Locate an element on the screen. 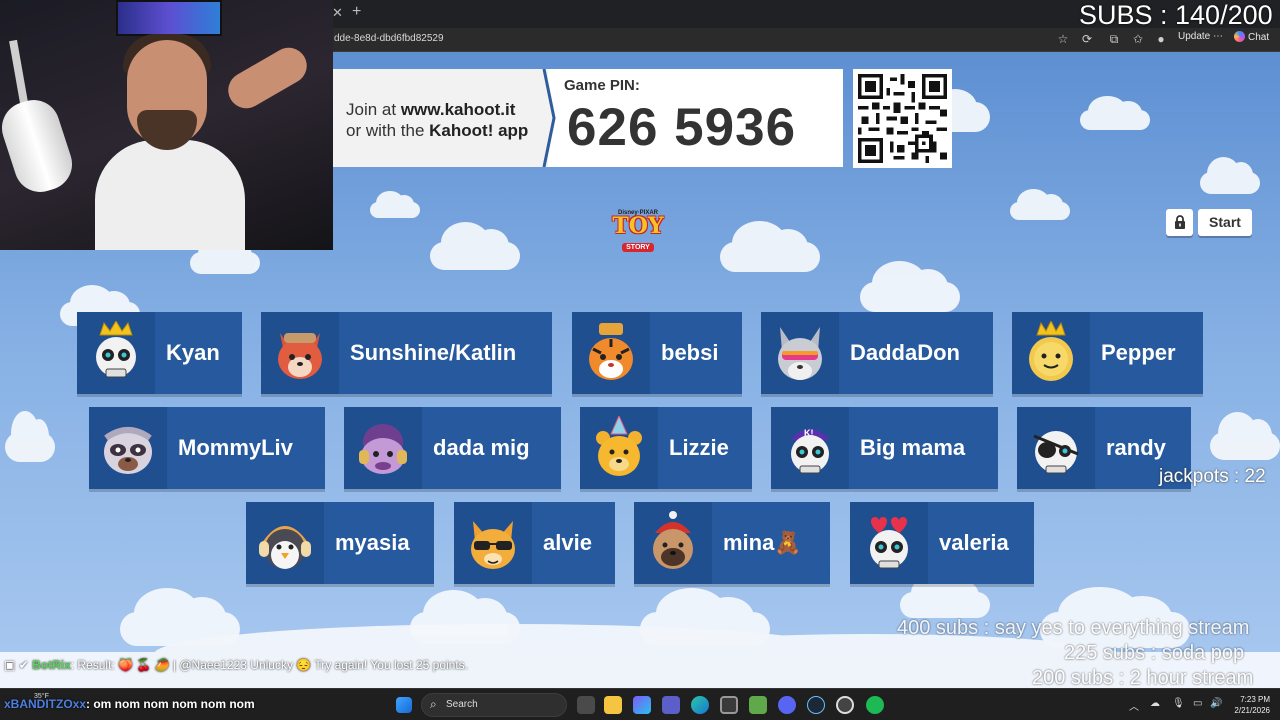 The image size is (1280, 720). discord-icon is located at coordinates (787, 705).